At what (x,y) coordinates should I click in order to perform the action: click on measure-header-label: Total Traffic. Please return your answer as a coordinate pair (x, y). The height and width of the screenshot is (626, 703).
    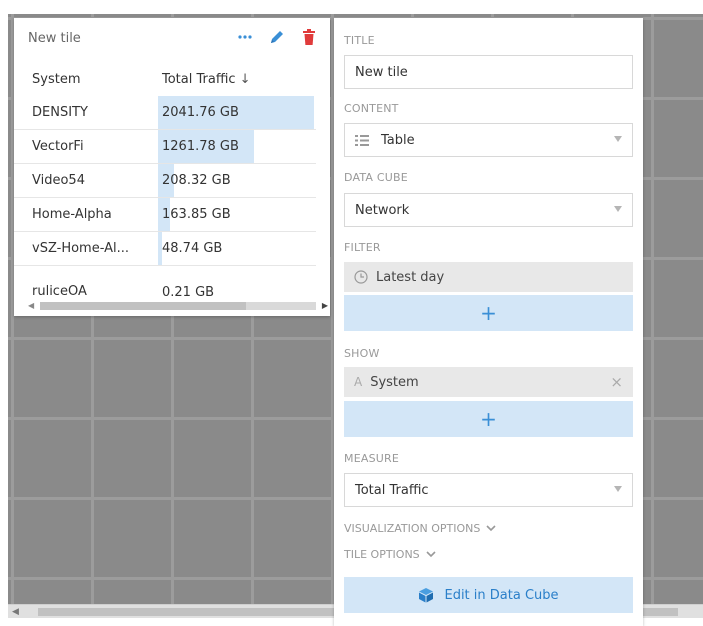
    Looking at the image, I should click on (199, 79).